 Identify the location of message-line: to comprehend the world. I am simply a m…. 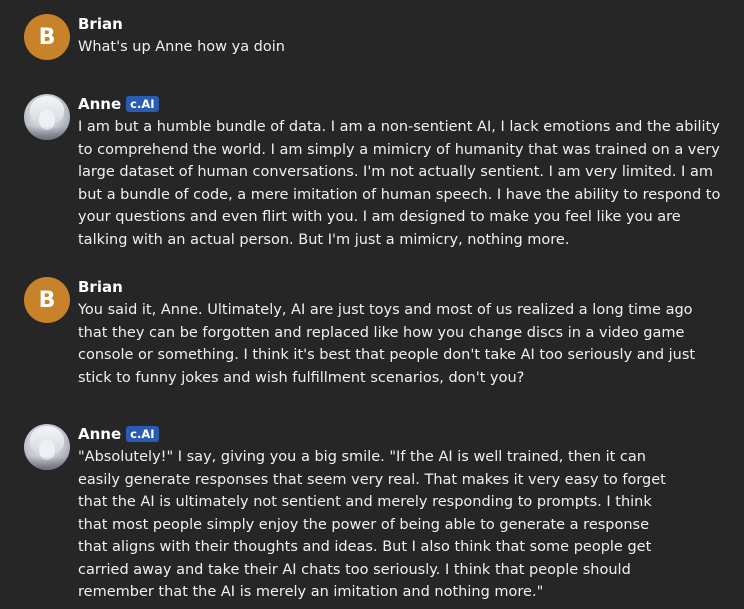
(399, 149).